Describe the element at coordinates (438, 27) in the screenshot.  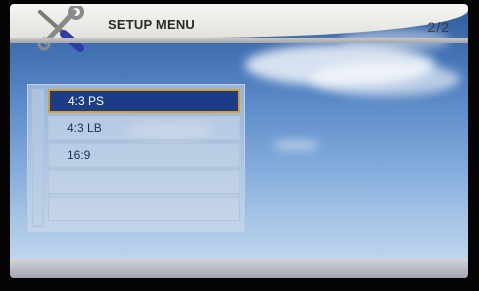
I see `page-indicator: 2/2` at that location.